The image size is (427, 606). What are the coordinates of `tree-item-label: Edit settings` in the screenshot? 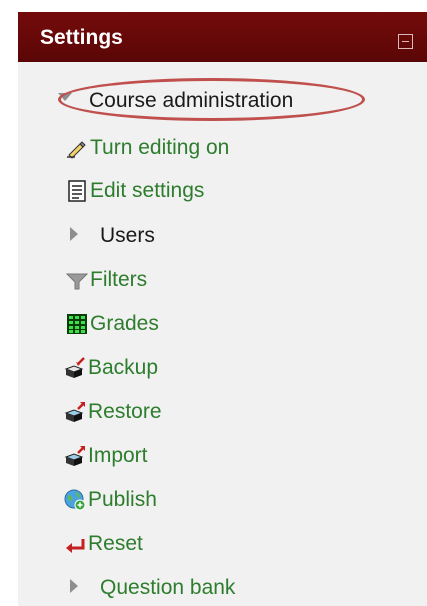 It's located at (147, 190).